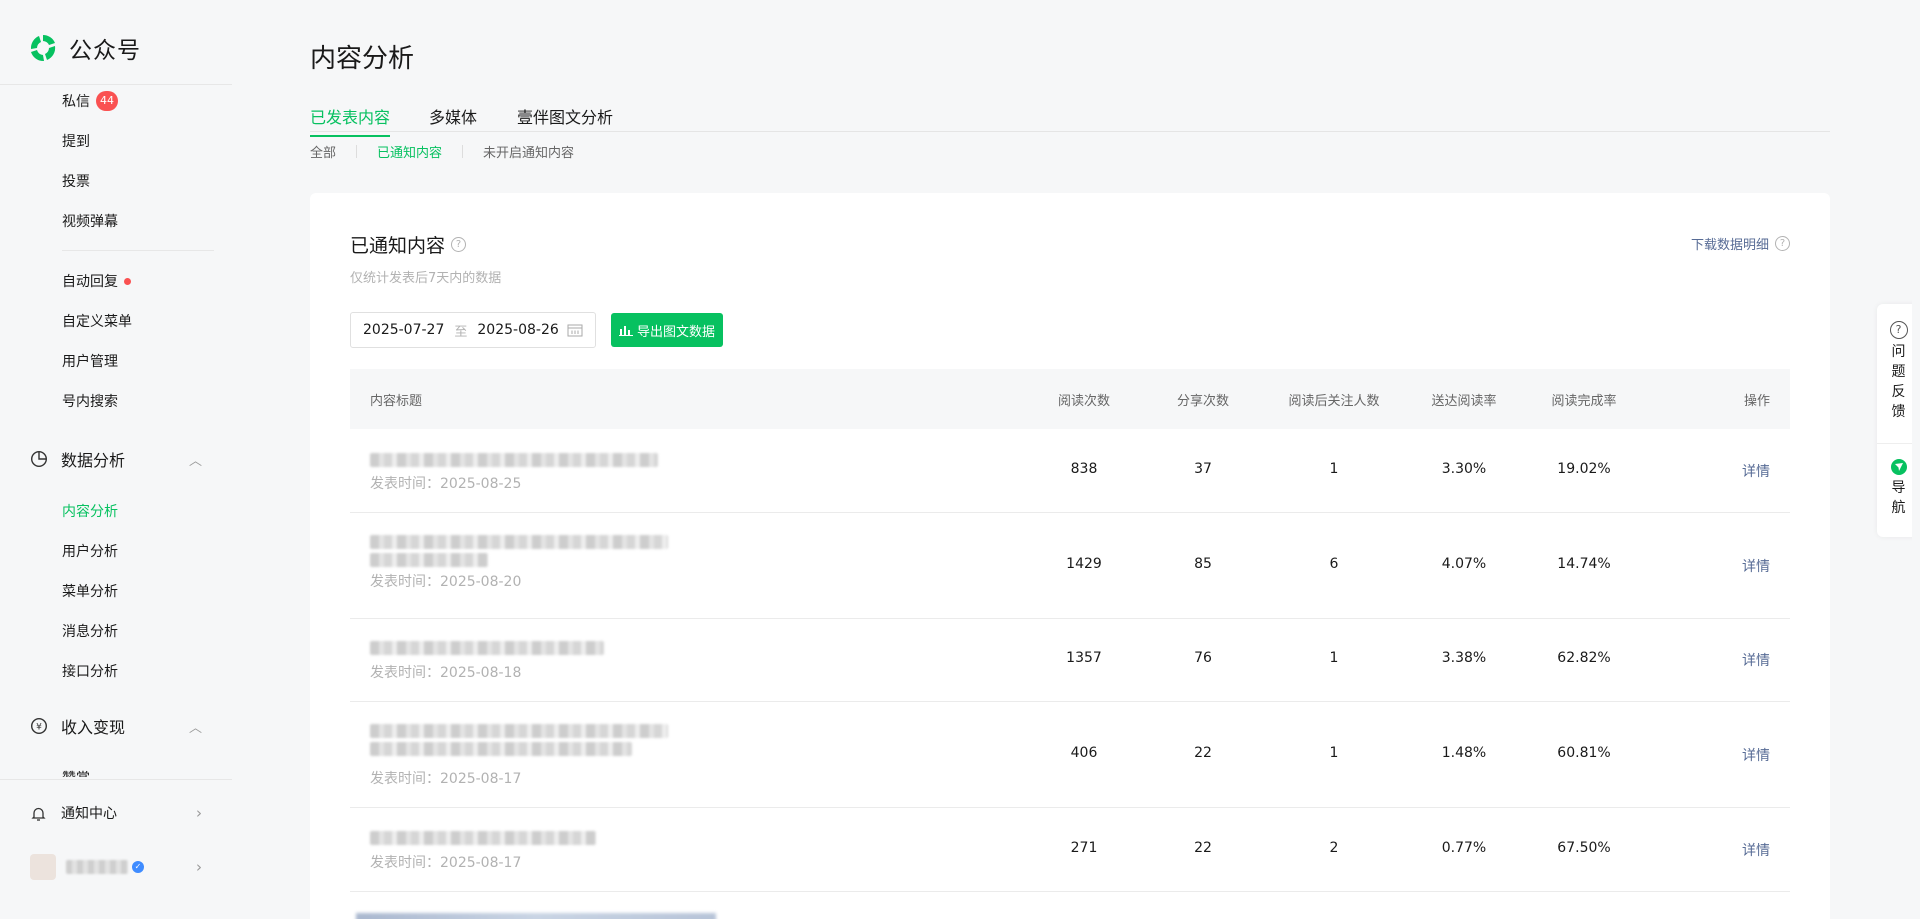 The width and height of the screenshot is (1920, 919). Describe the element at coordinates (350, 120) in the screenshot. I see `tab-published: 已发表内容` at that location.